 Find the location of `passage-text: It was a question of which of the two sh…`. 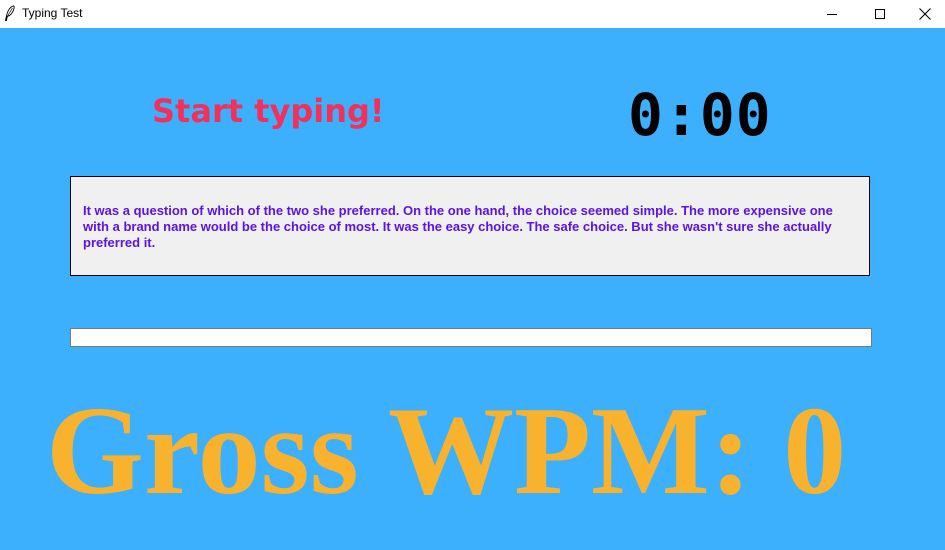

passage-text: It was a question of which of the two sh… is located at coordinates (458, 226).